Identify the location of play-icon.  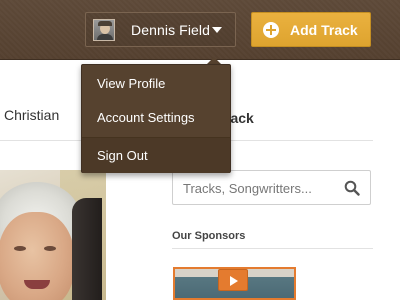
(233, 280).